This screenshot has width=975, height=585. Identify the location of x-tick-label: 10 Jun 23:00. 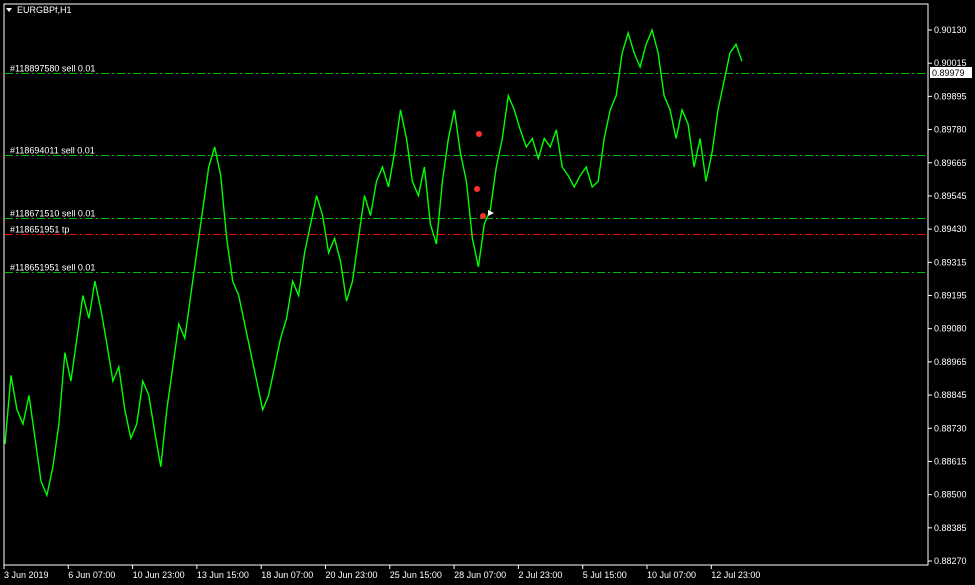
(159, 575).